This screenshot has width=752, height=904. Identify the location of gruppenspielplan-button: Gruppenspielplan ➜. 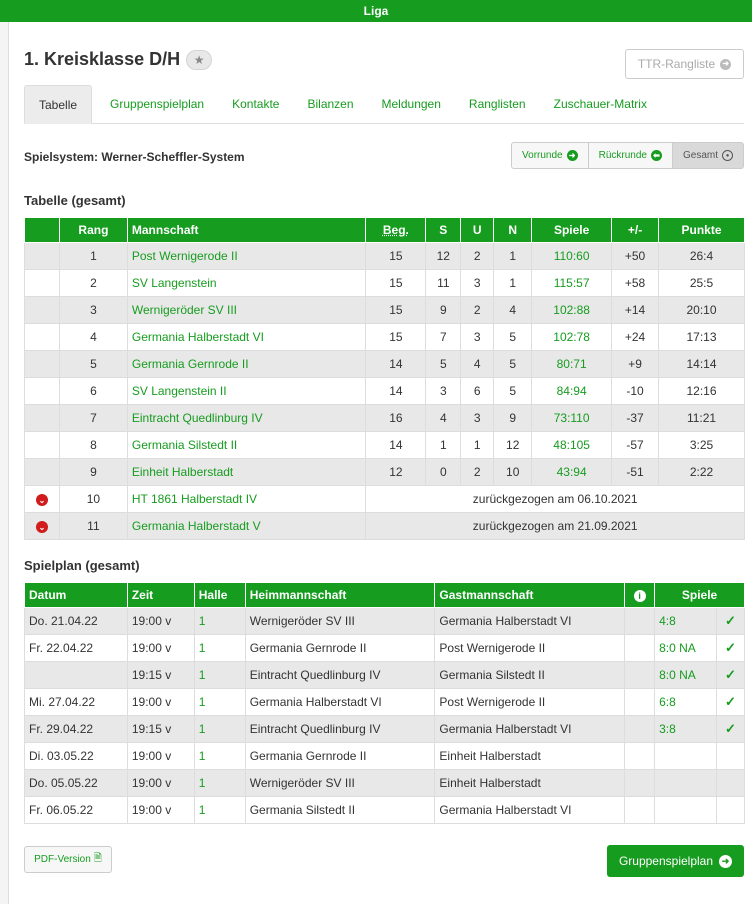
(675, 861).